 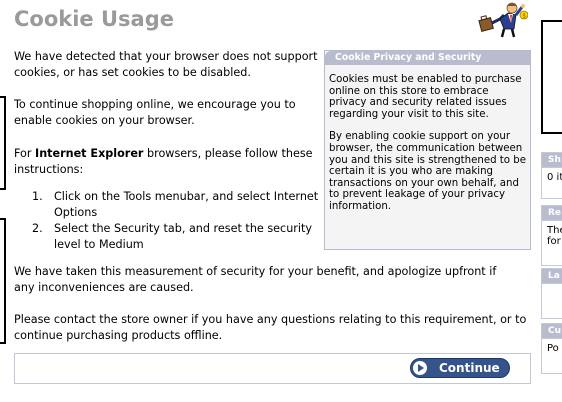 What do you see at coordinates (551, 160) in the screenshot?
I see `shopping-cart-heading: Sh` at bounding box center [551, 160].